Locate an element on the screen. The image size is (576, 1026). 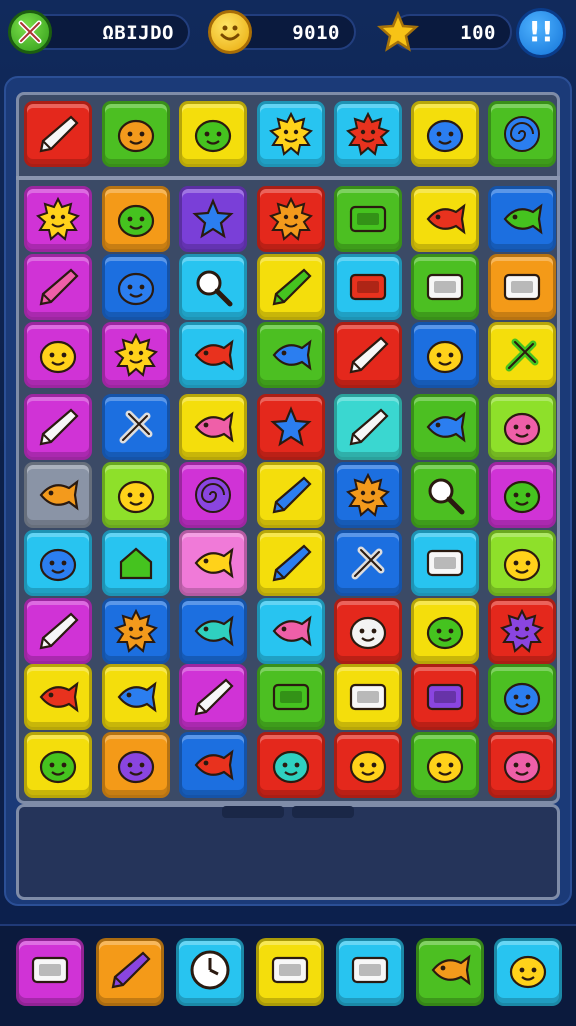
green-blob-icon is located at coordinates (213, 134).